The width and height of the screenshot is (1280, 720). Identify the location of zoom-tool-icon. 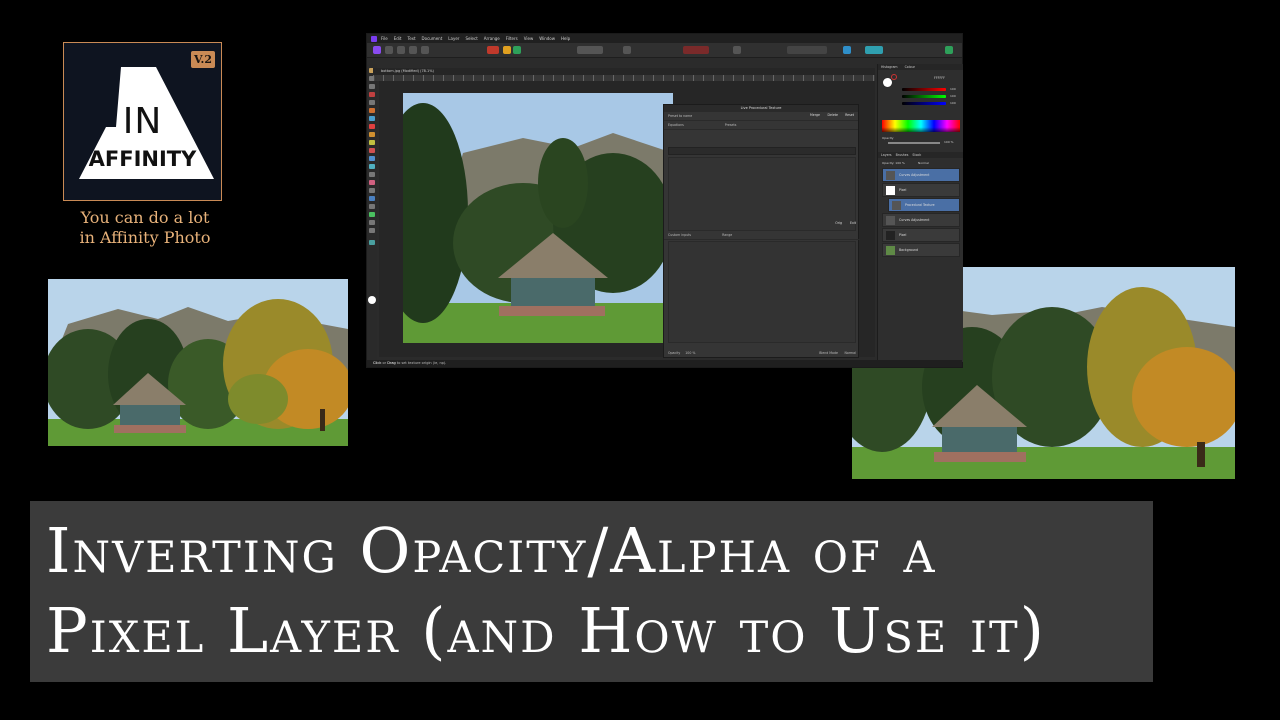
(372, 230).